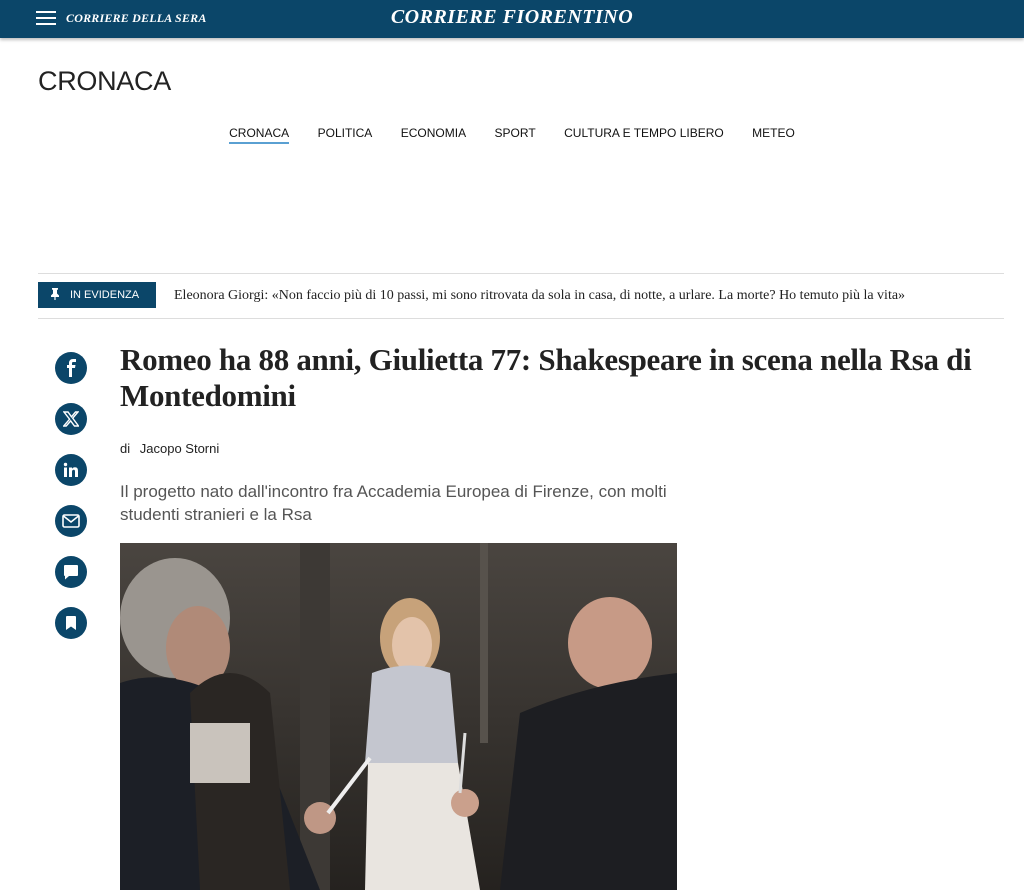 Image resolution: width=1024 pixels, height=890 pixels. I want to click on author-link: Jacopo Storni, so click(180, 448).